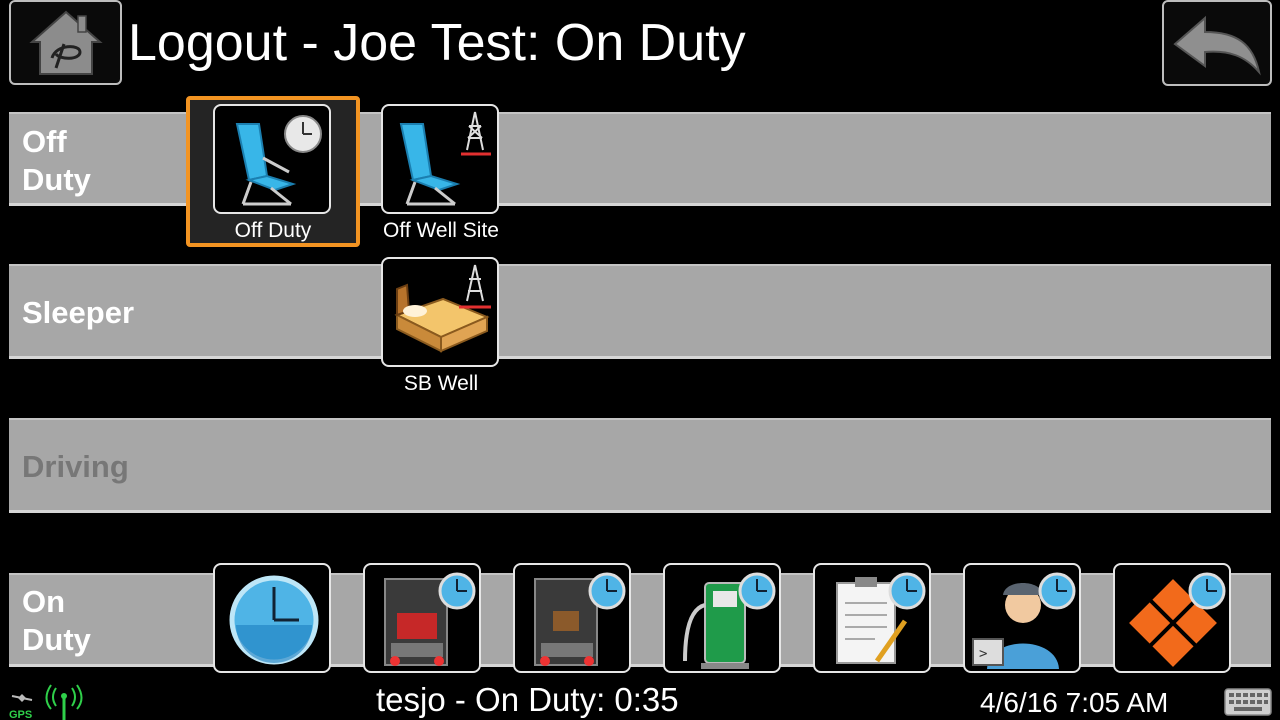  I want to click on loading-button, so click(422, 618).